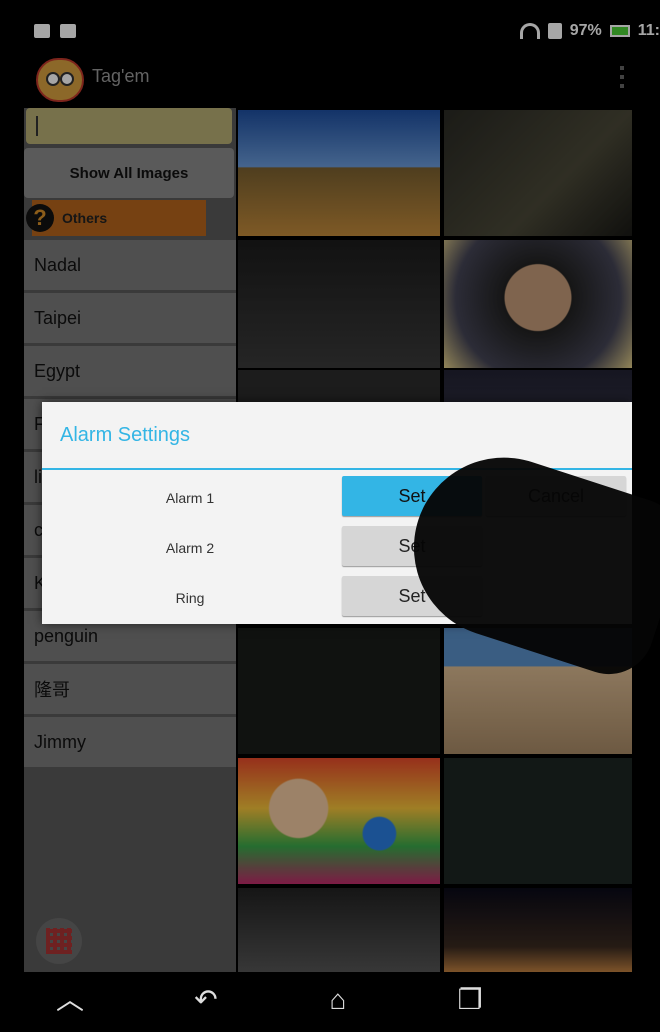 Image resolution: width=660 pixels, height=1032 pixels. Describe the element at coordinates (538, 304) in the screenshot. I see `photo-portrait` at that location.